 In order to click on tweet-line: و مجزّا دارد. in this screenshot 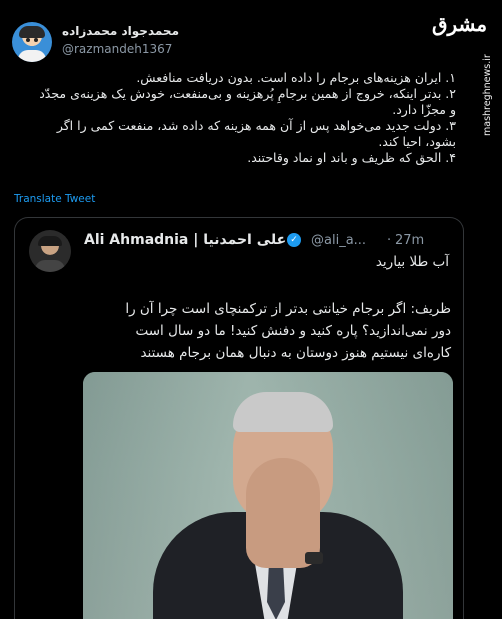, I will do `click(424, 109)`.